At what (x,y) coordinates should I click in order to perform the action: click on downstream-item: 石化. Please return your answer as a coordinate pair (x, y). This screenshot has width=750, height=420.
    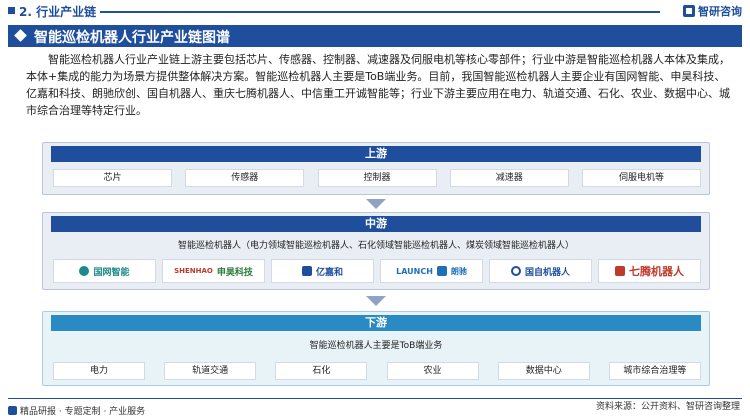
    Looking at the image, I should click on (321, 371).